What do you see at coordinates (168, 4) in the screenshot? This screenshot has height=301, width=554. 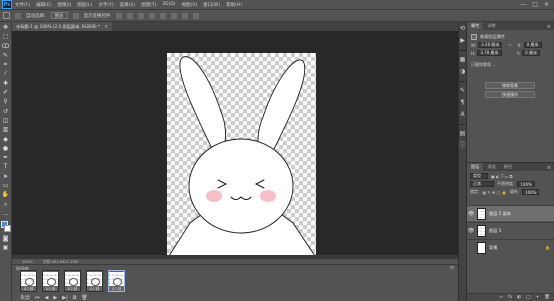 I see `menu-3d: 3D(D)` at bounding box center [168, 4].